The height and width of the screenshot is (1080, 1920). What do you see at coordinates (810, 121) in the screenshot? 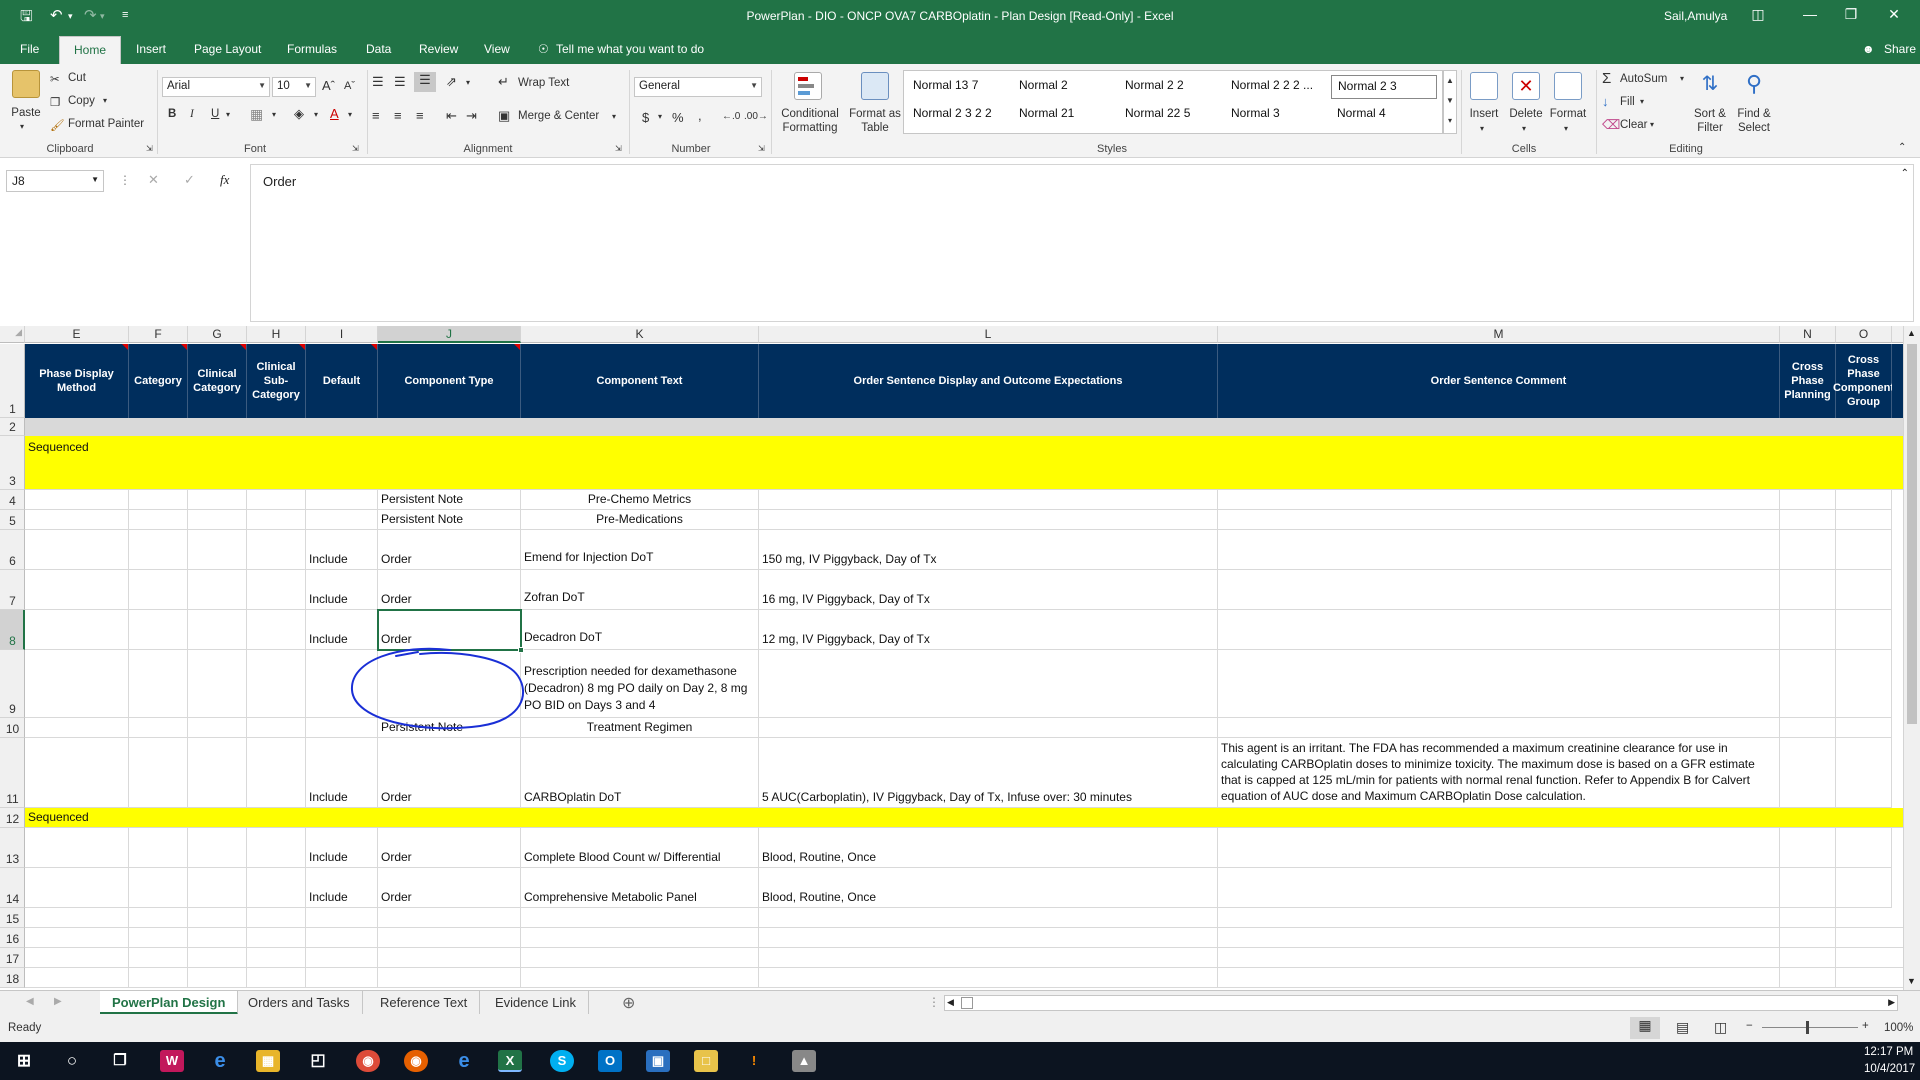
I see `conditional-formatting-button: Conditional Formatting` at bounding box center [810, 121].